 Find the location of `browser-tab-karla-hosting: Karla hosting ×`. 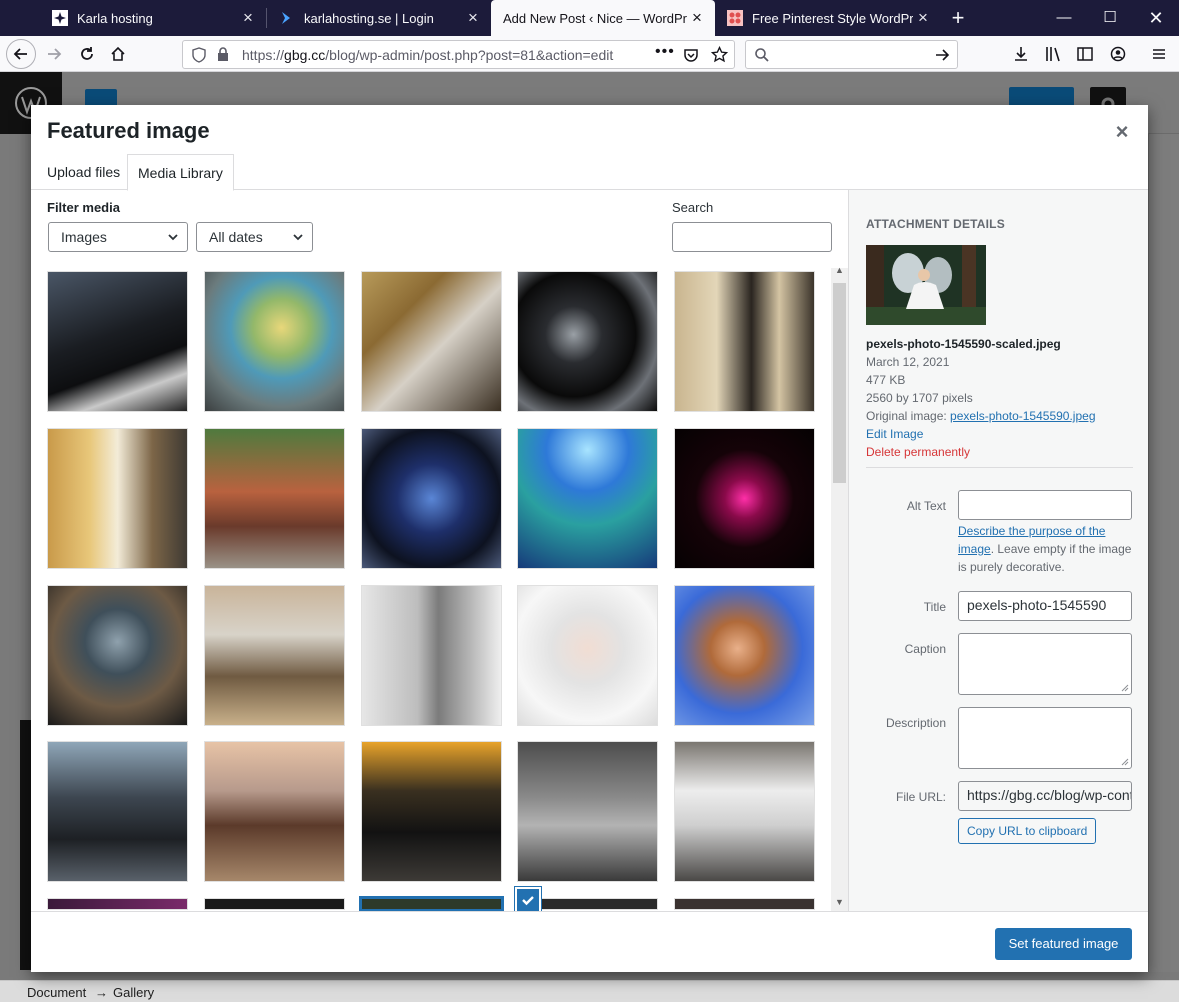

browser-tab-karla-hosting: Karla hosting × is located at coordinates (153, 18).